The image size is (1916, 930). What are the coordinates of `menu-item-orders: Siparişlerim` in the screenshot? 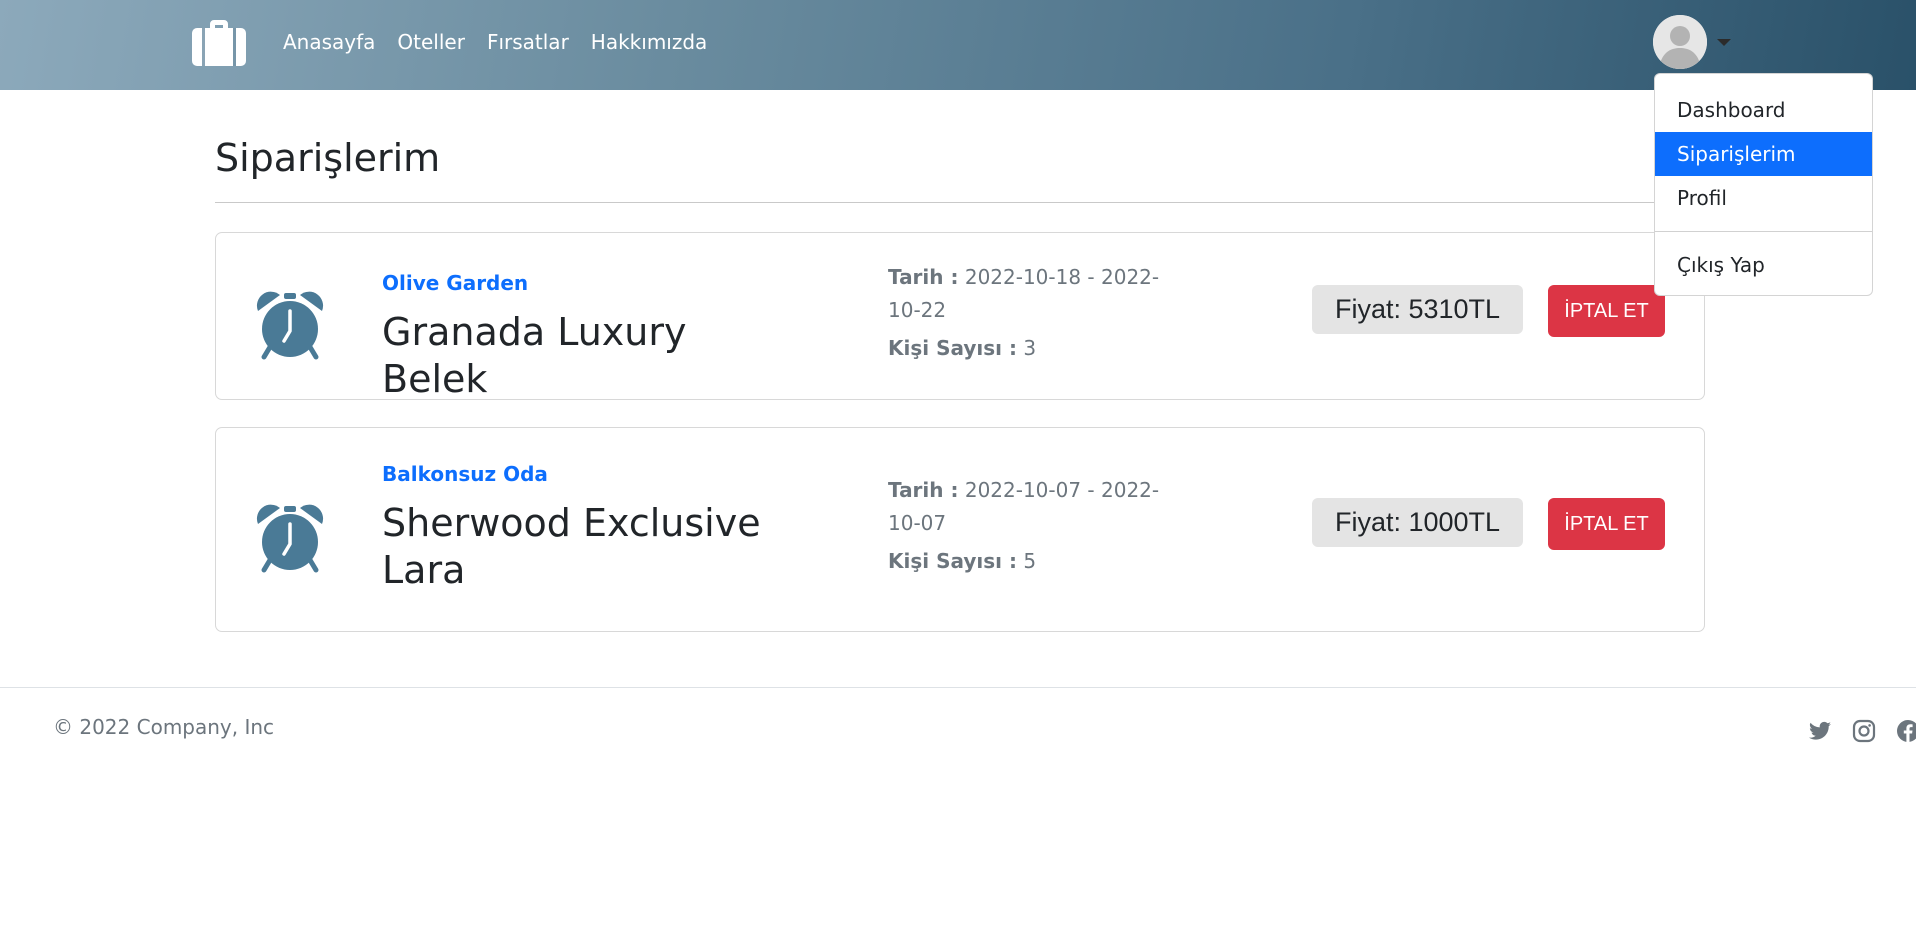 It's located at (1763, 154).